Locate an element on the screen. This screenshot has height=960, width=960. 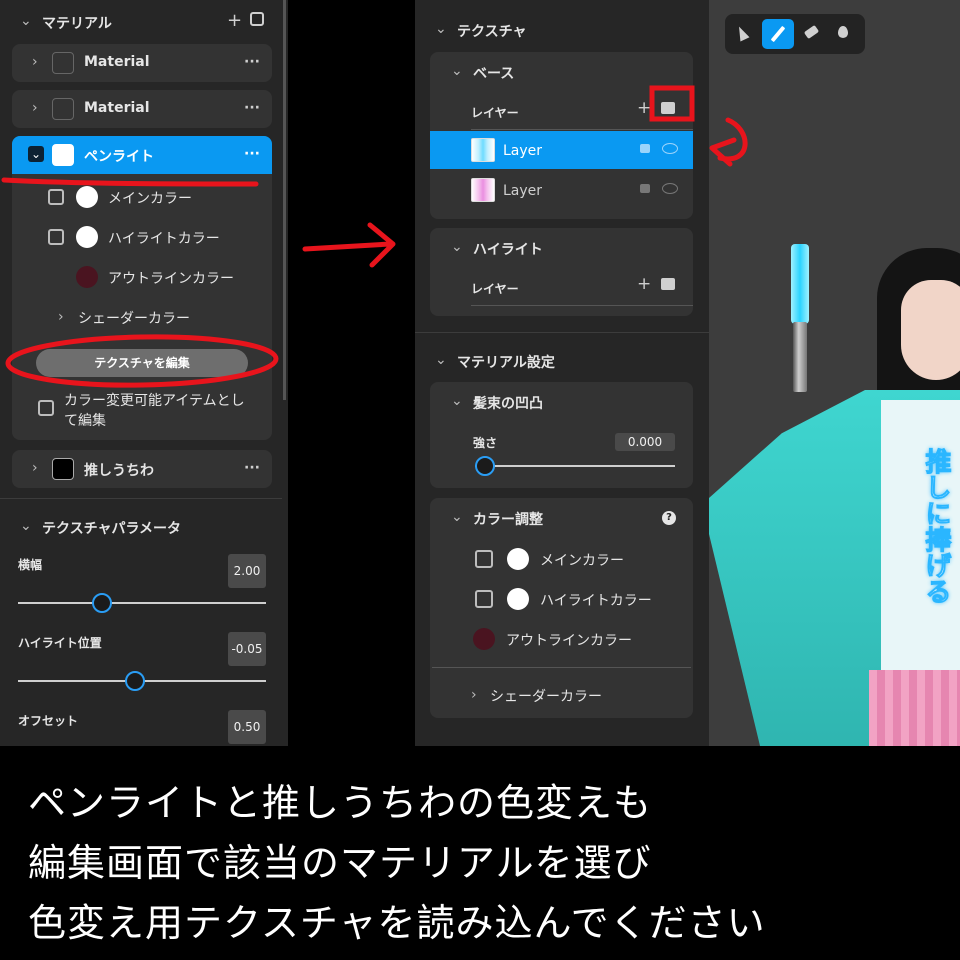
duplicate-icon is located at coordinates (257, 19).